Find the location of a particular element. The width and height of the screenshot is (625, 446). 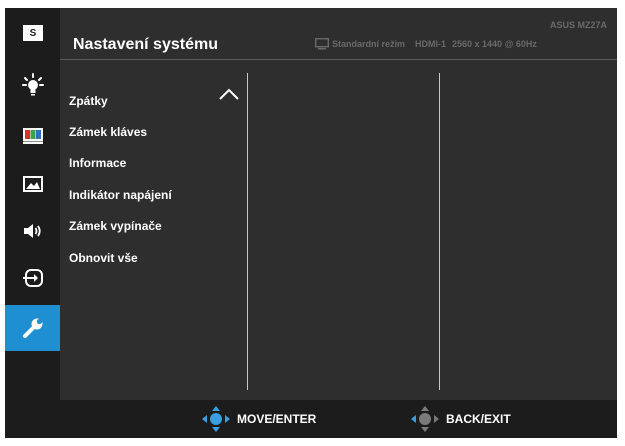

sidebar-item-sound is located at coordinates (32, 231).